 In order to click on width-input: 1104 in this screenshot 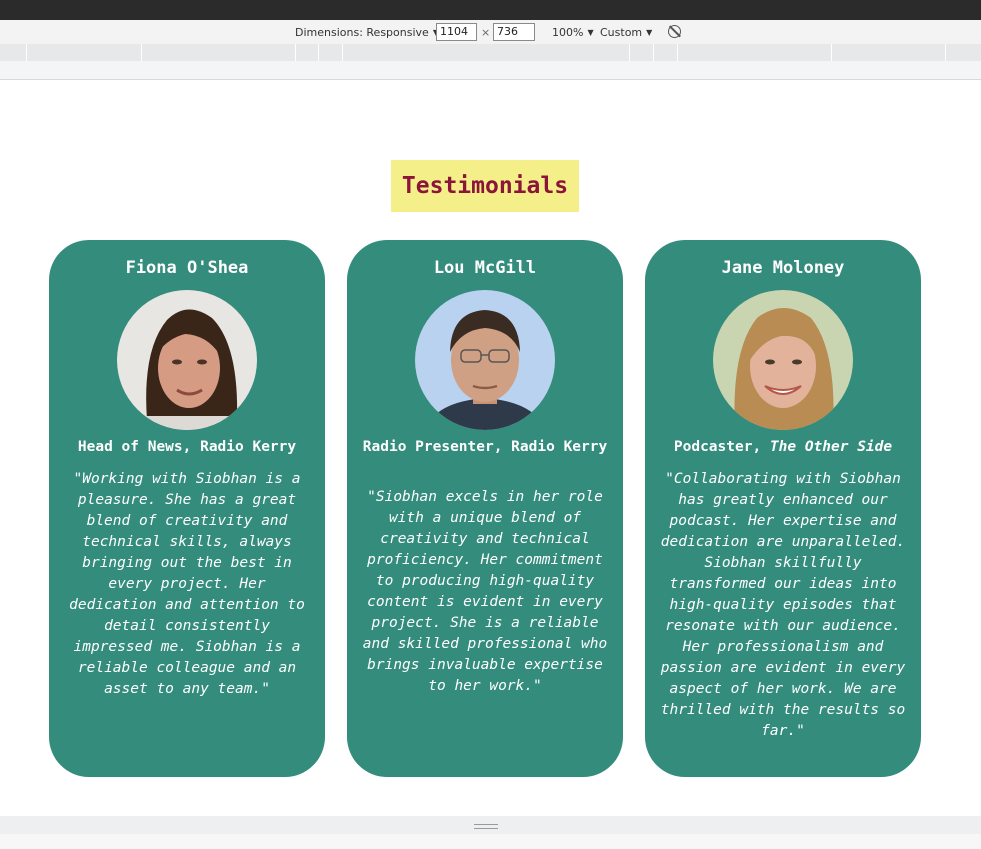, I will do `click(456, 32)`.